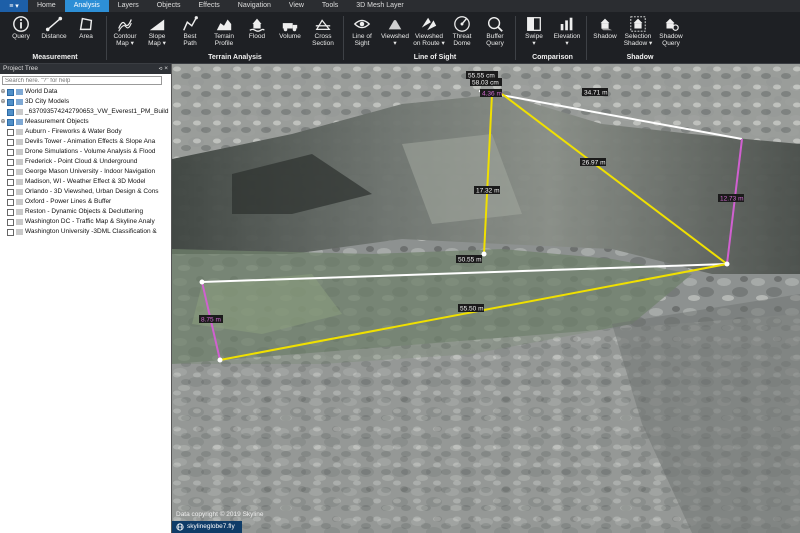 The width and height of the screenshot is (800, 533). I want to click on tab-navigation: Navigation, so click(254, 6).